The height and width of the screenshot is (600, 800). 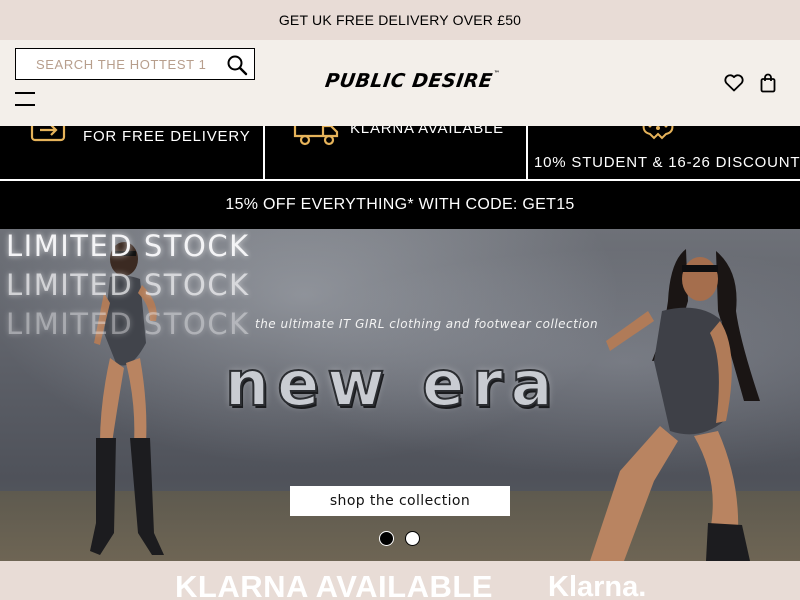 I want to click on heart-icon, so click(x=734, y=83).